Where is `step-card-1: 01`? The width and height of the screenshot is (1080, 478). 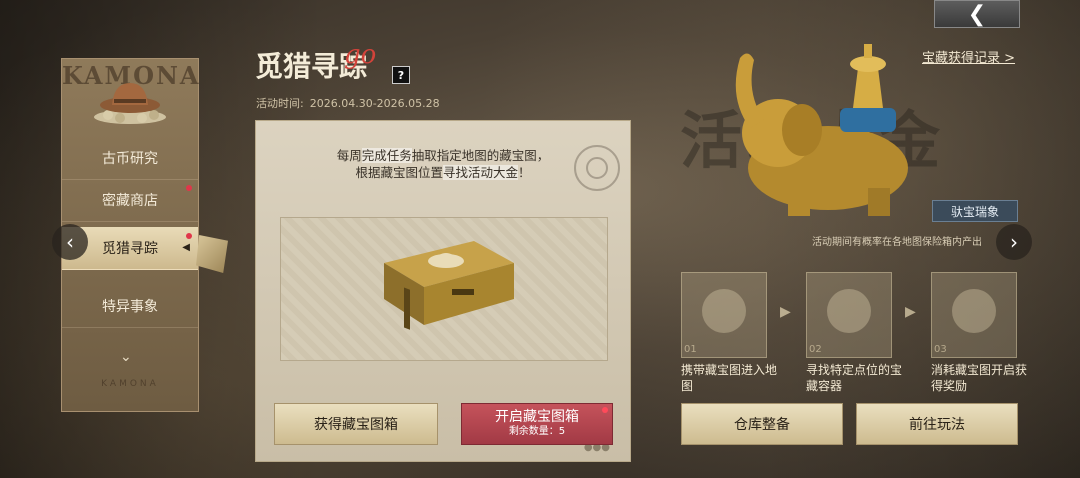 step-card-1: 01 is located at coordinates (724, 315).